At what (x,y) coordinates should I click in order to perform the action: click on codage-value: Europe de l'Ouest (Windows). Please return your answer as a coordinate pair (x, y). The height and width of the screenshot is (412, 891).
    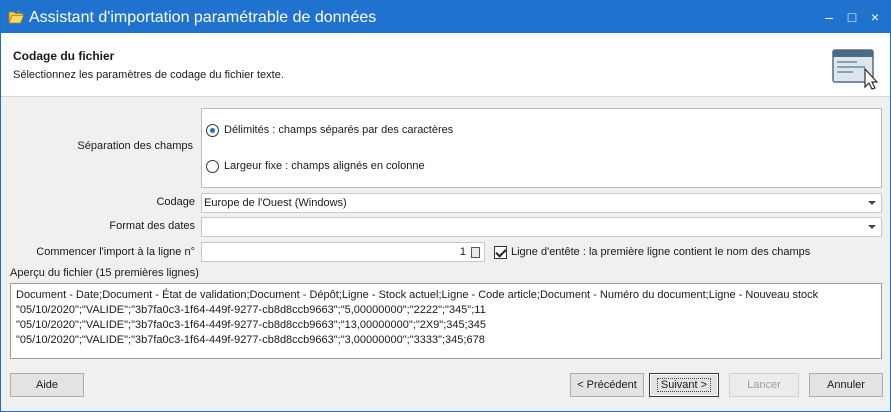
    Looking at the image, I should click on (275, 203).